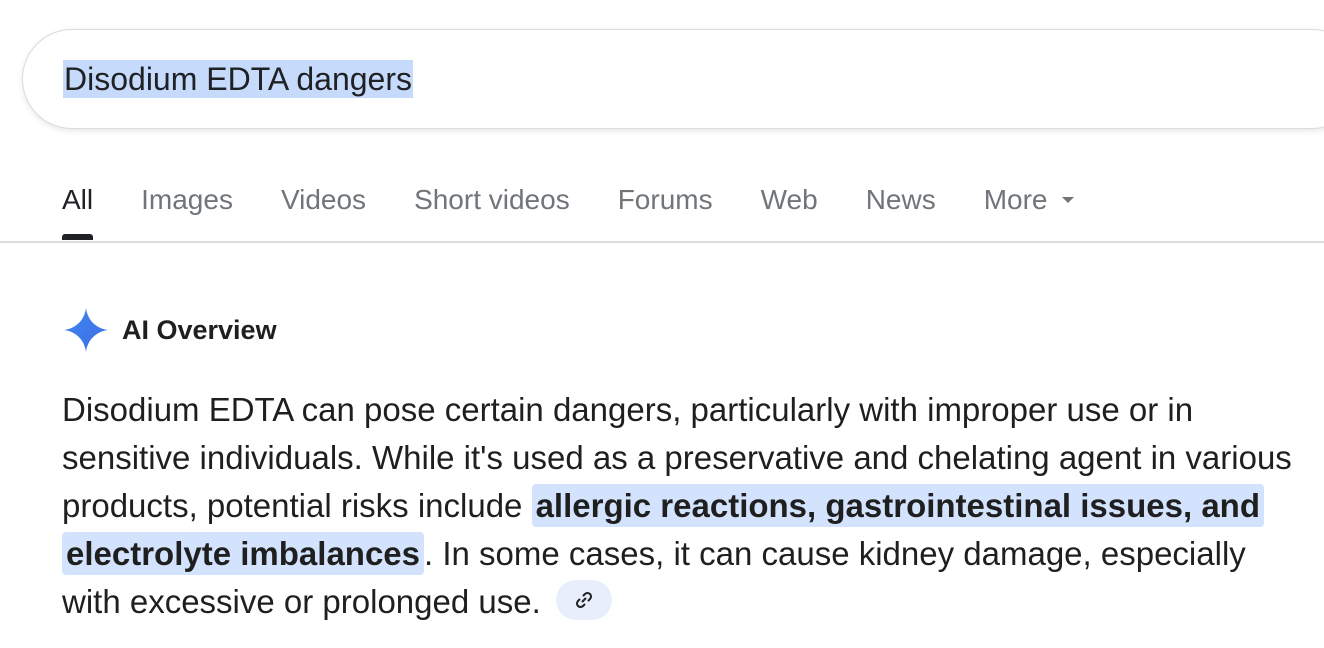 Image resolution: width=1324 pixels, height=648 pixels. I want to click on tab-label: More, so click(1015, 199).